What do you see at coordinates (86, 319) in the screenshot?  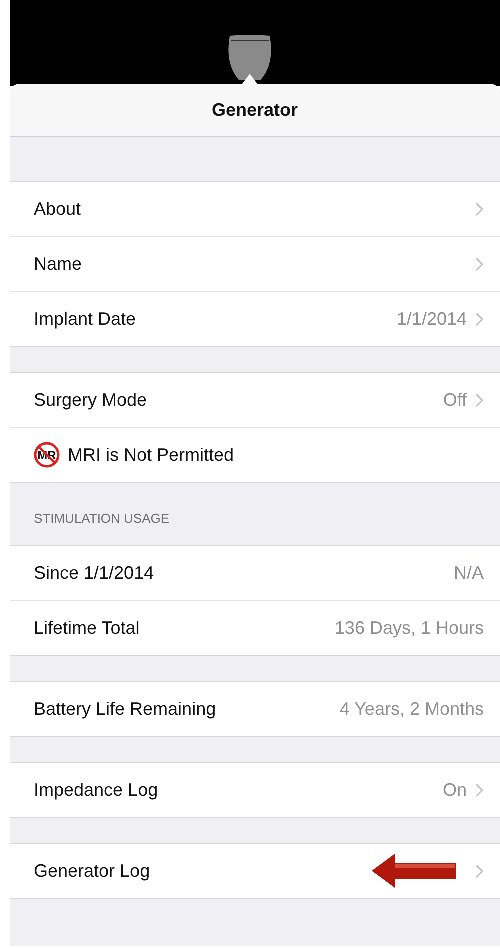 I see `row-label: Implant Date` at bounding box center [86, 319].